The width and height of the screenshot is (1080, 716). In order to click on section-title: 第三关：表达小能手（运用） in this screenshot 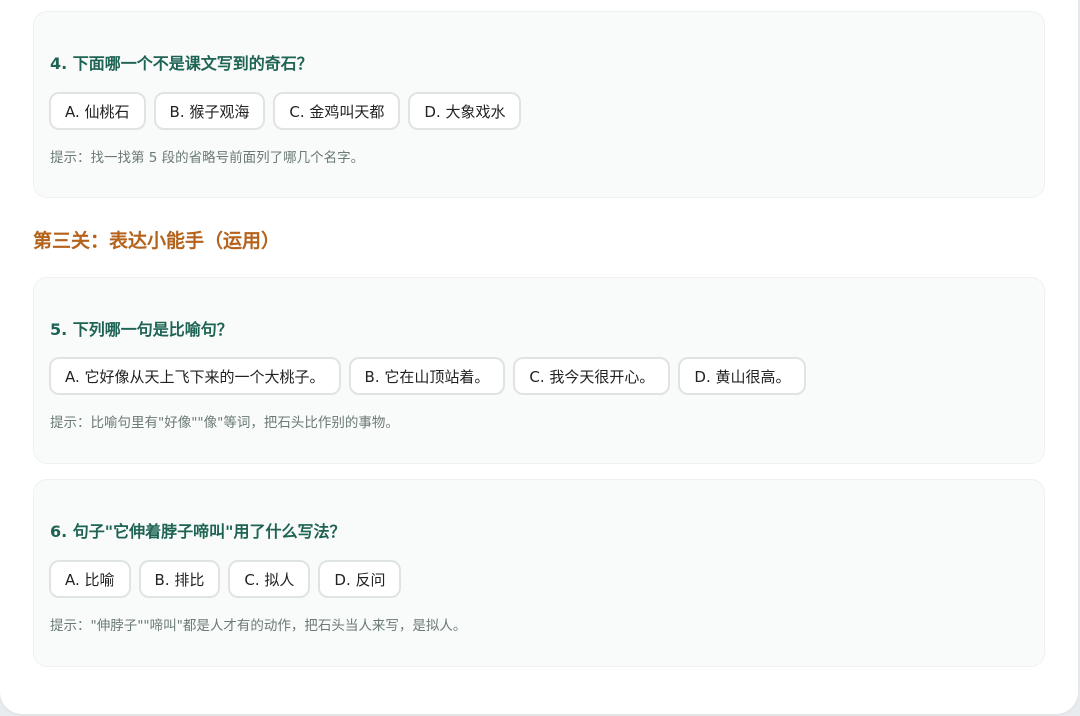, I will do `click(157, 241)`.